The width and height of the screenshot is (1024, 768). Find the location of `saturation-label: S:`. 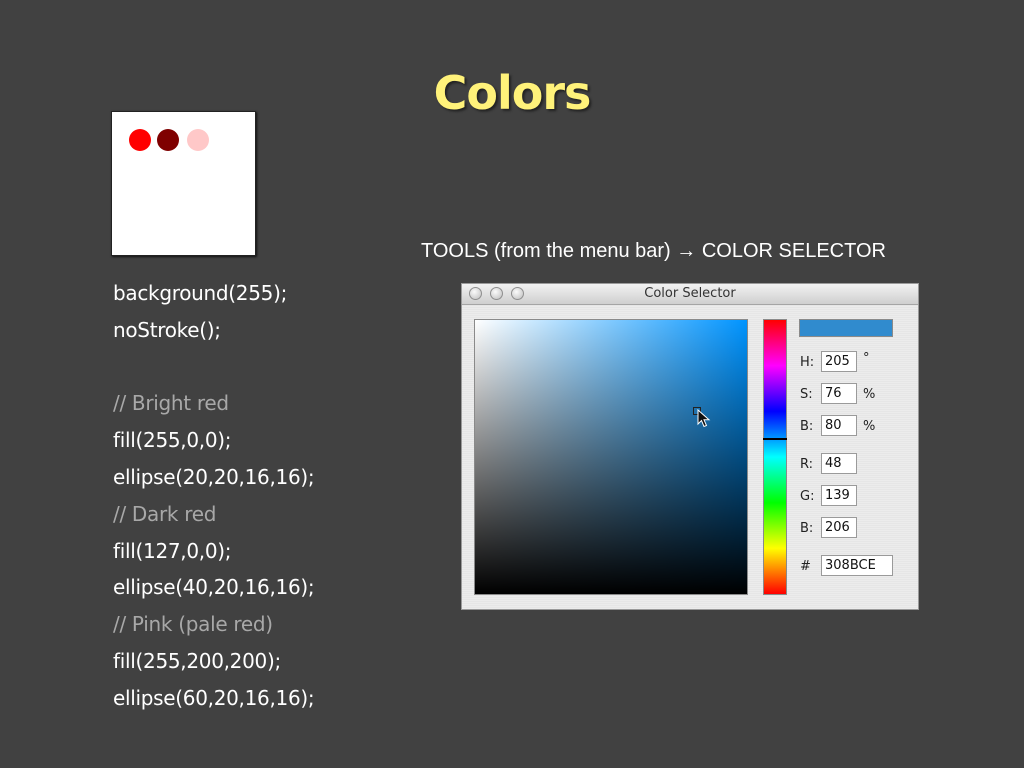

saturation-label: S: is located at coordinates (806, 394).